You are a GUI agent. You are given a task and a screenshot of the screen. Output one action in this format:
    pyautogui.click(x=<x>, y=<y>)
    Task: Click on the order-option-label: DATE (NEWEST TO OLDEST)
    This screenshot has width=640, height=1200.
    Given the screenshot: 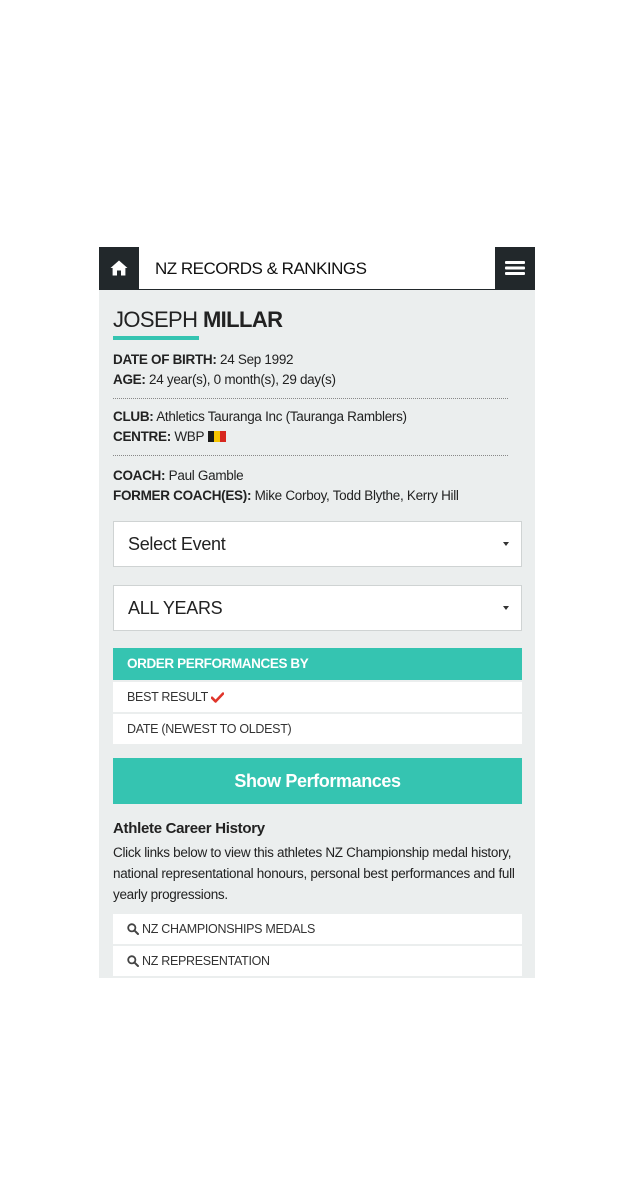 What is the action you would take?
    pyautogui.click(x=209, y=729)
    